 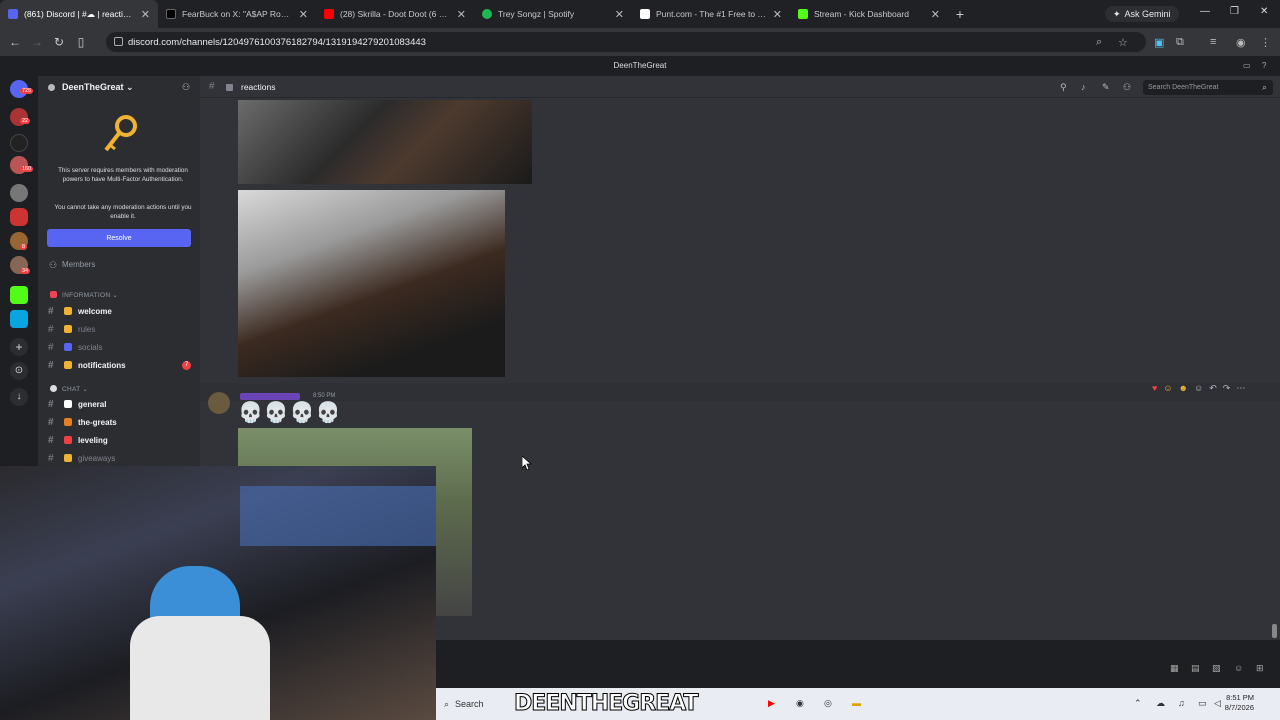 What do you see at coordinates (37, 42) in the screenshot?
I see `forward-icon: →` at bounding box center [37, 42].